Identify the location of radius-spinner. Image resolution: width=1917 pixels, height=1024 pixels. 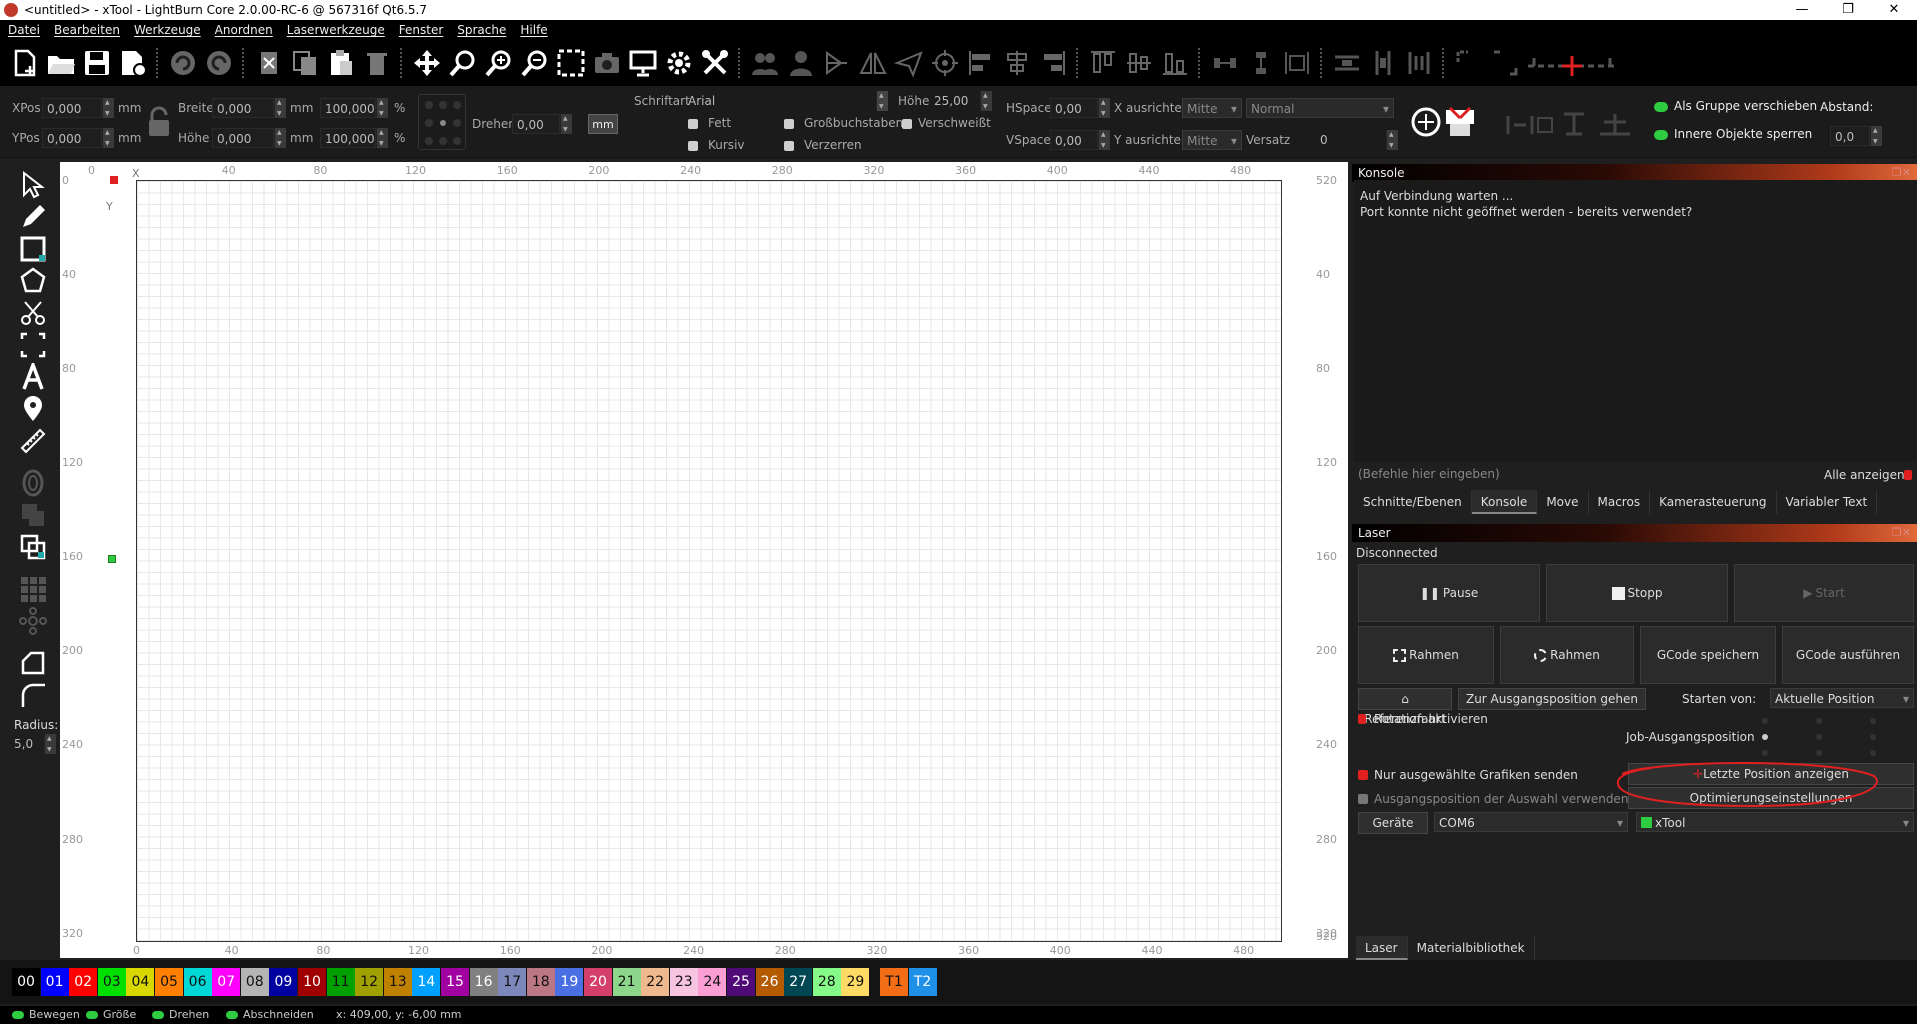
(50, 744).